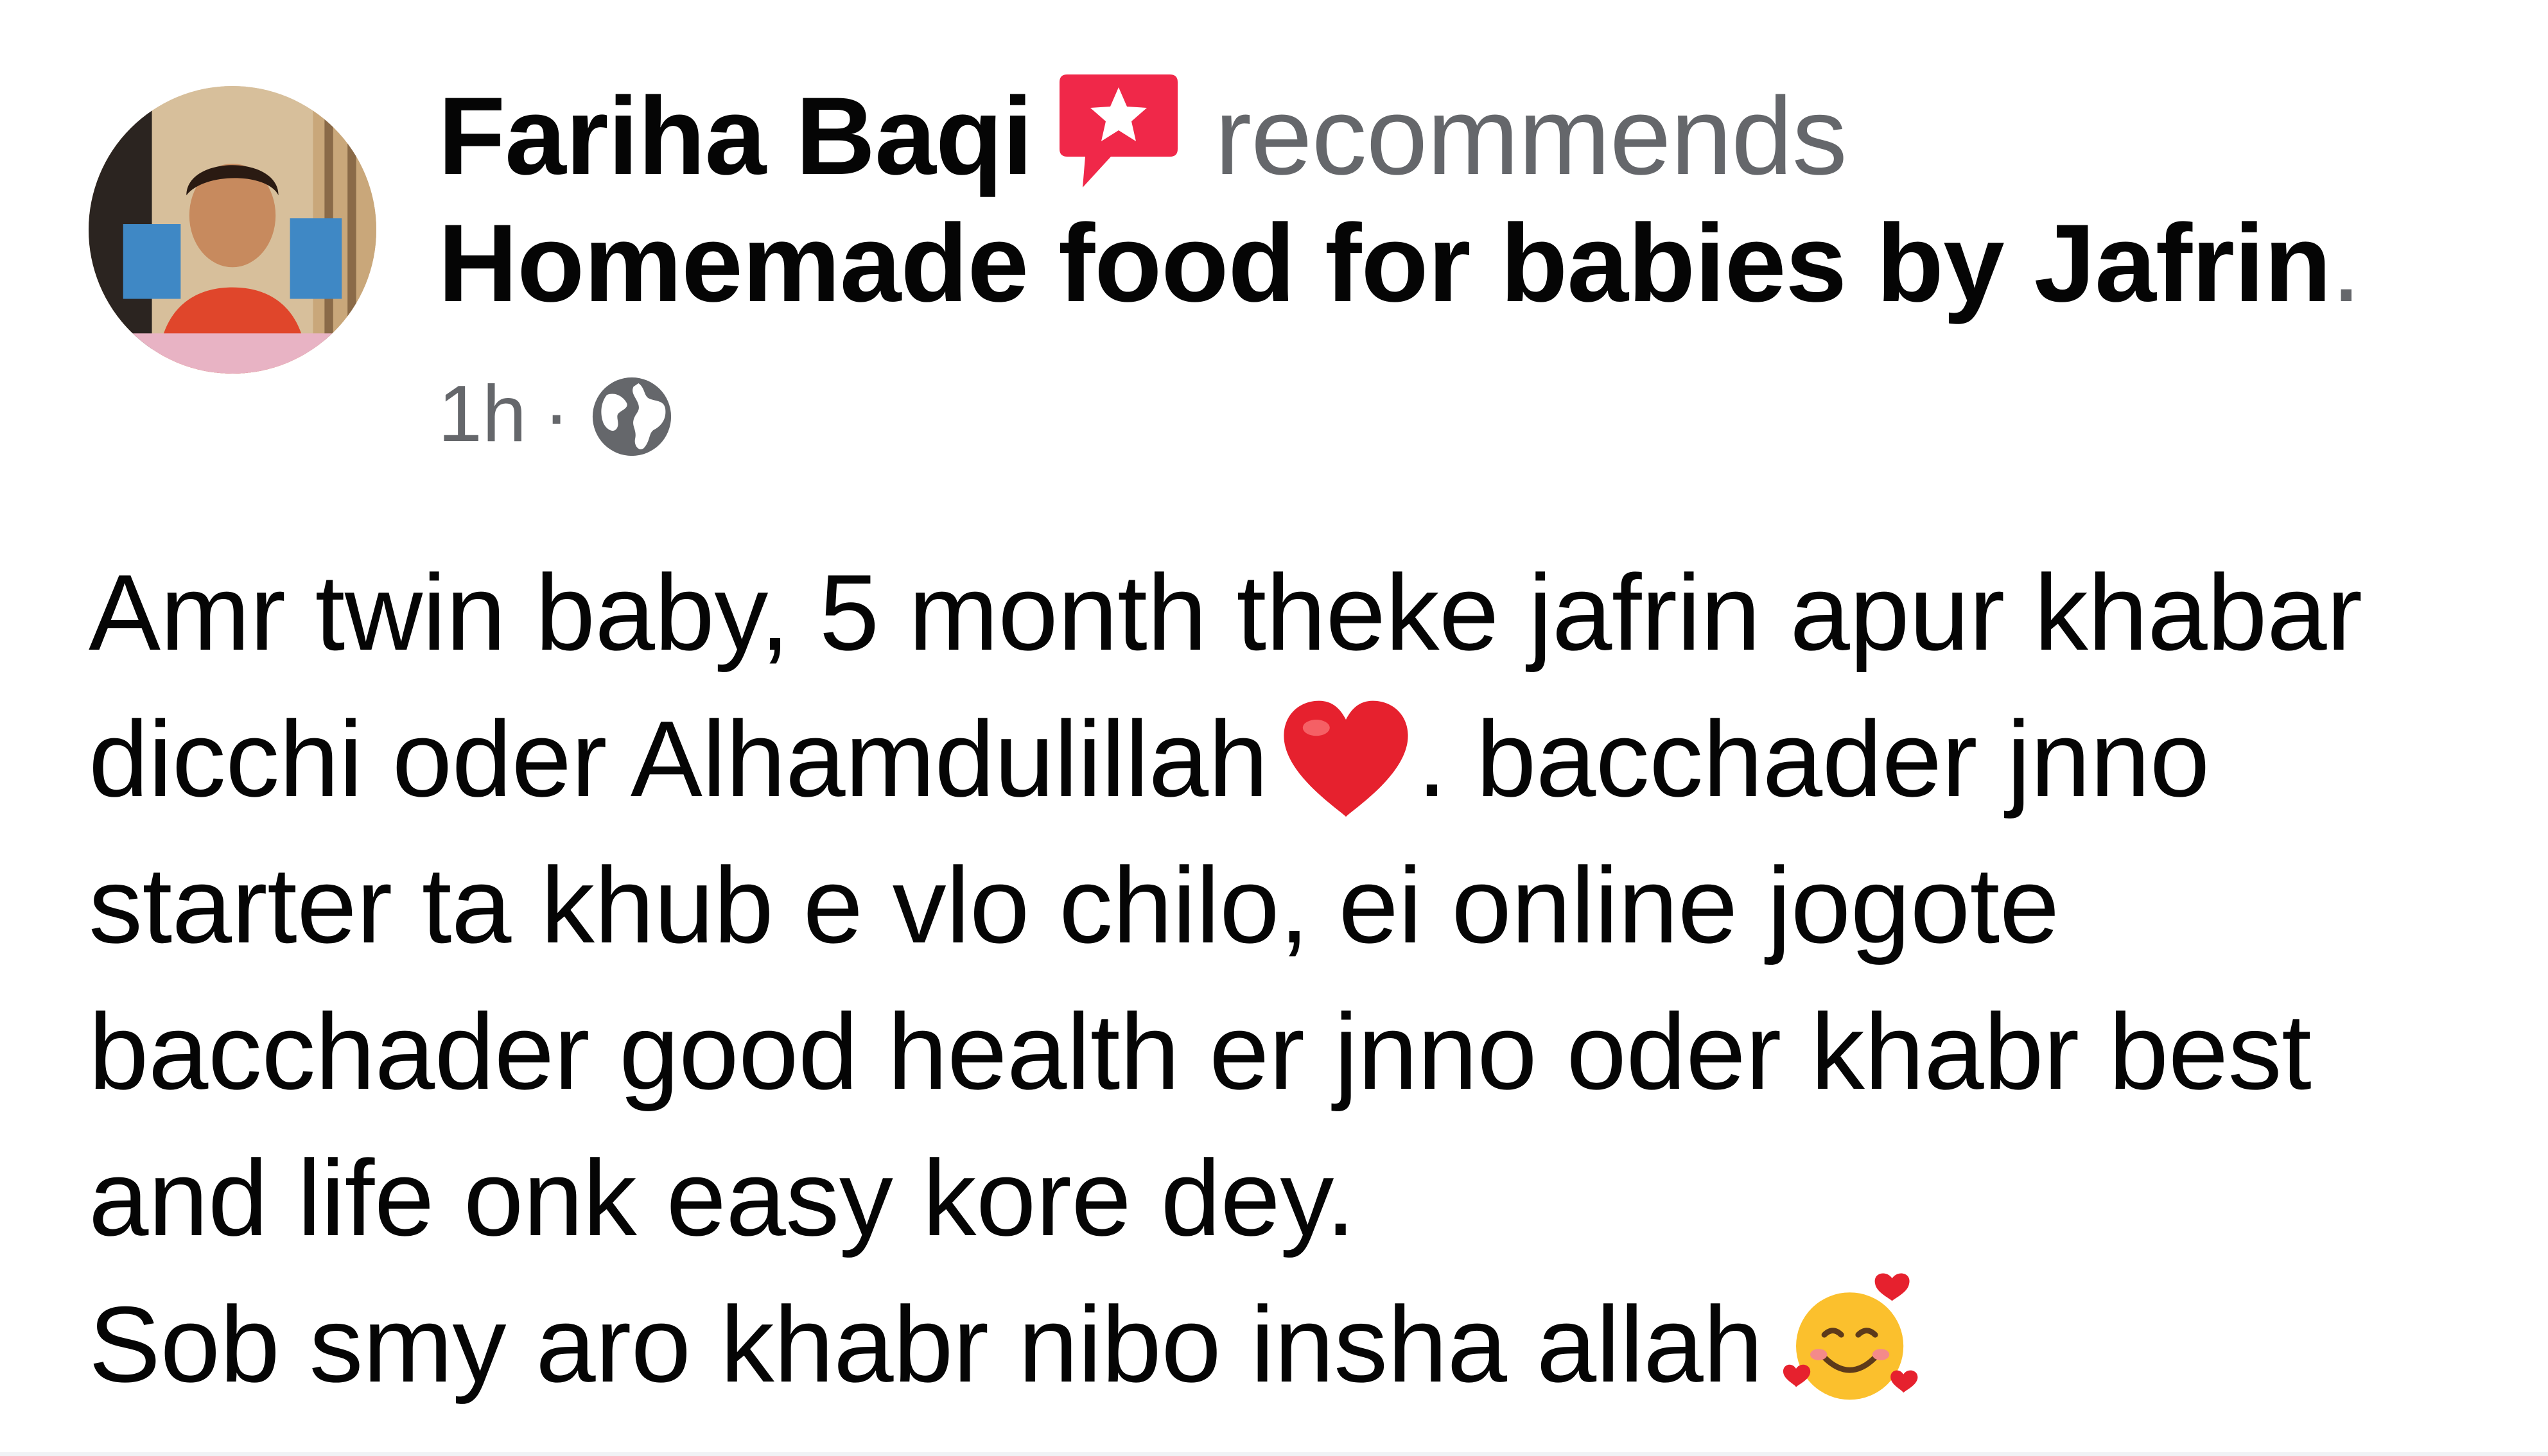 The height and width of the screenshot is (1456, 2548). What do you see at coordinates (1385, 263) in the screenshot?
I see `recommended-page-name: Homemade food for babies by Jafrin` at bounding box center [1385, 263].